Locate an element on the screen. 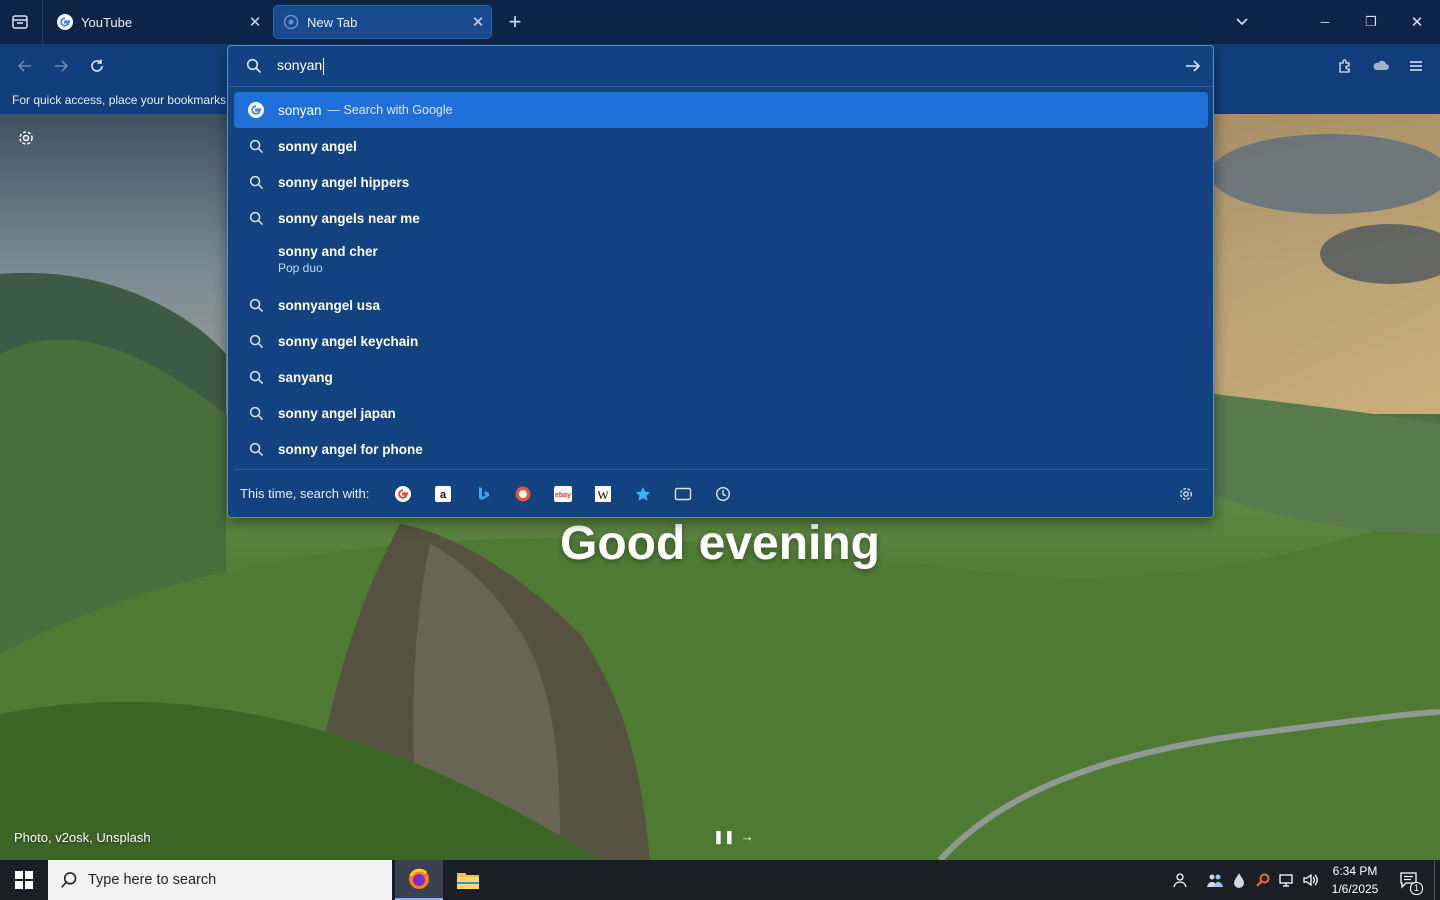 The width and height of the screenshot is (1440, 900). restore-button: ❐ is located at coordinates (1371, 22).